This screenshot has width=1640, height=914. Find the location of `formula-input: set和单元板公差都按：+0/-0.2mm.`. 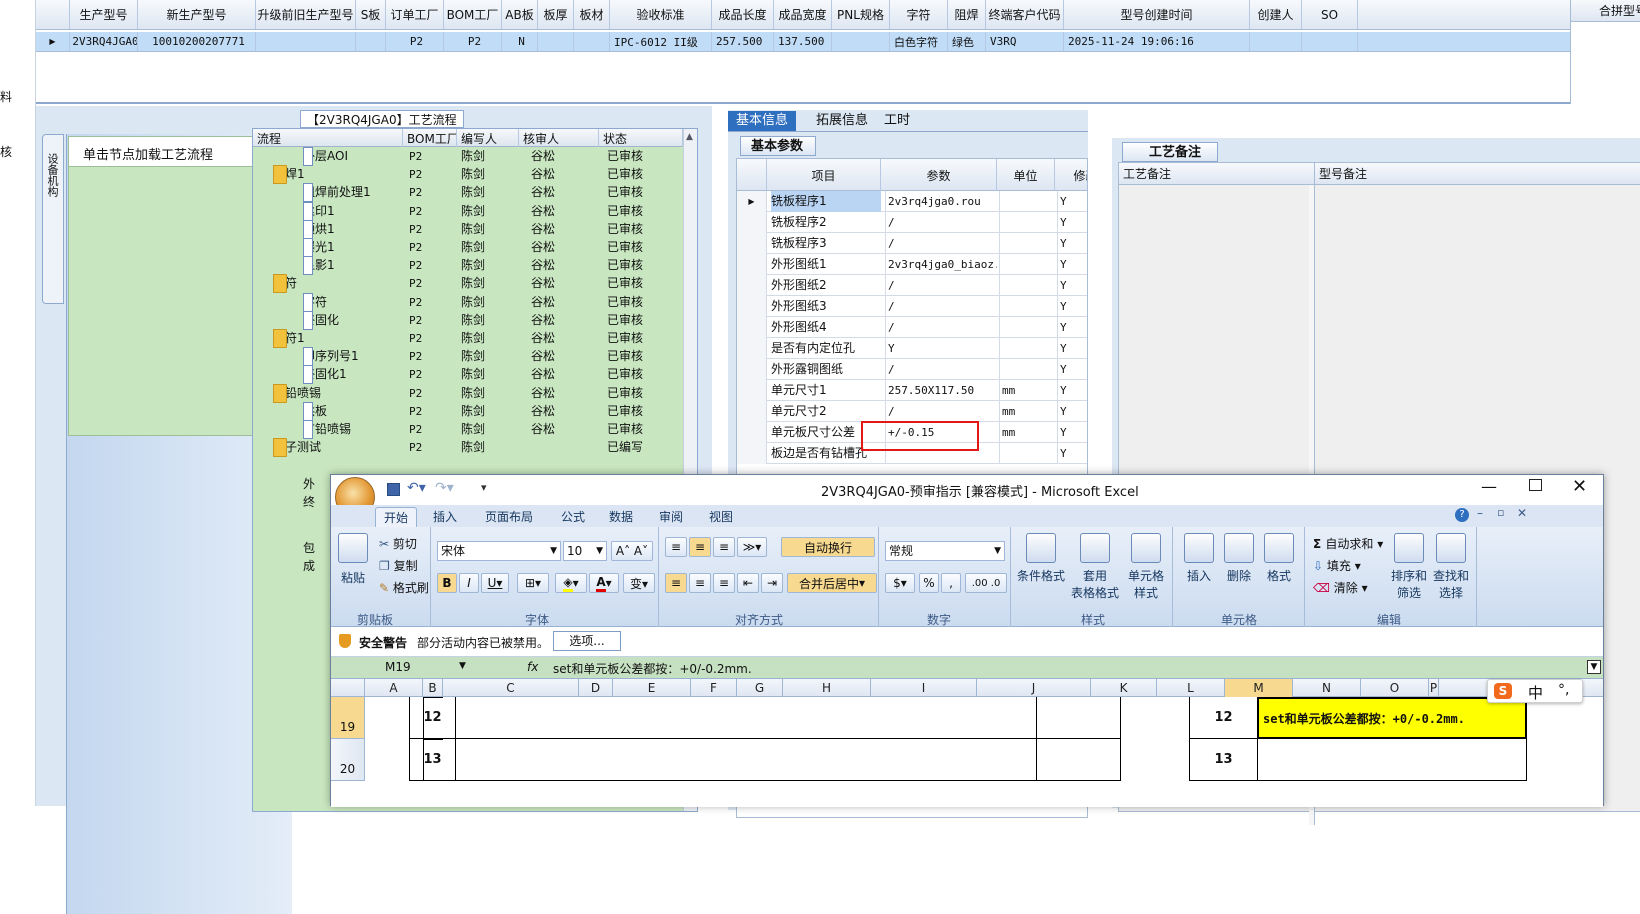

formula-input: set和单元板公差都按：+0/-0.2mm. is located at coordinates (1053, 668).